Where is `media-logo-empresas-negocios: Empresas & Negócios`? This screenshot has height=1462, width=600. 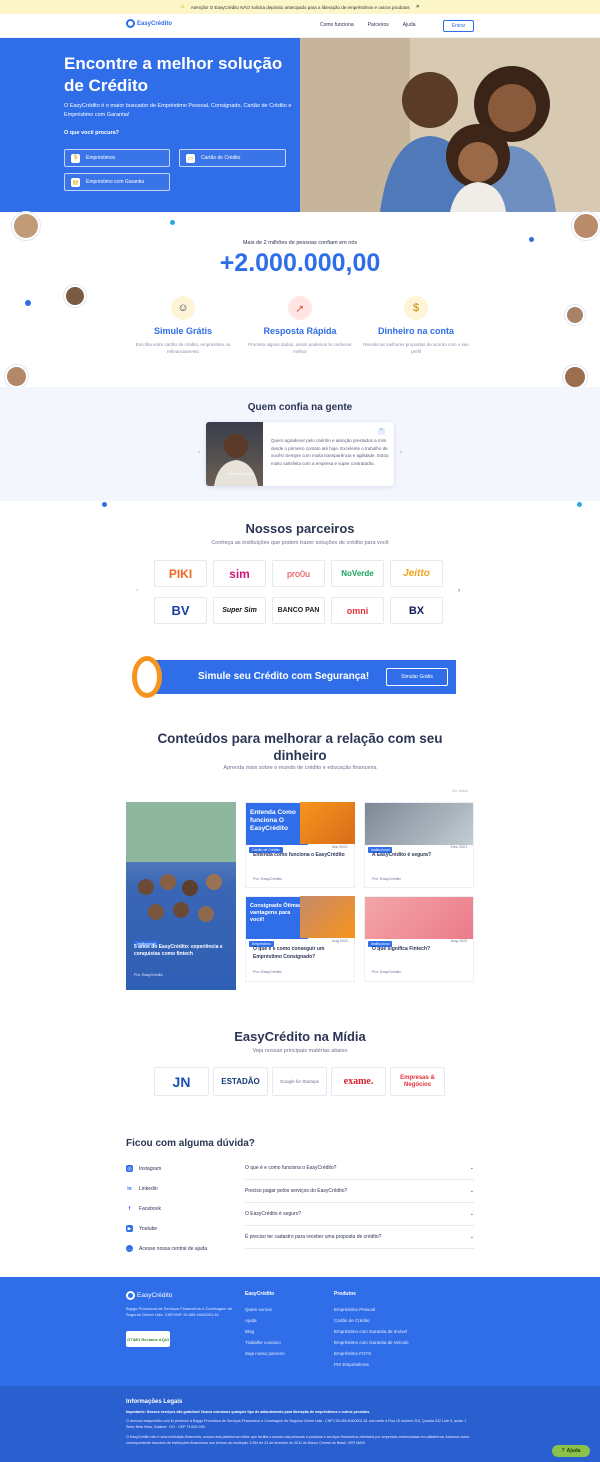 media-logo-empresas-negocios: Empresas & Negócios is located at coordinates (417, 1081).